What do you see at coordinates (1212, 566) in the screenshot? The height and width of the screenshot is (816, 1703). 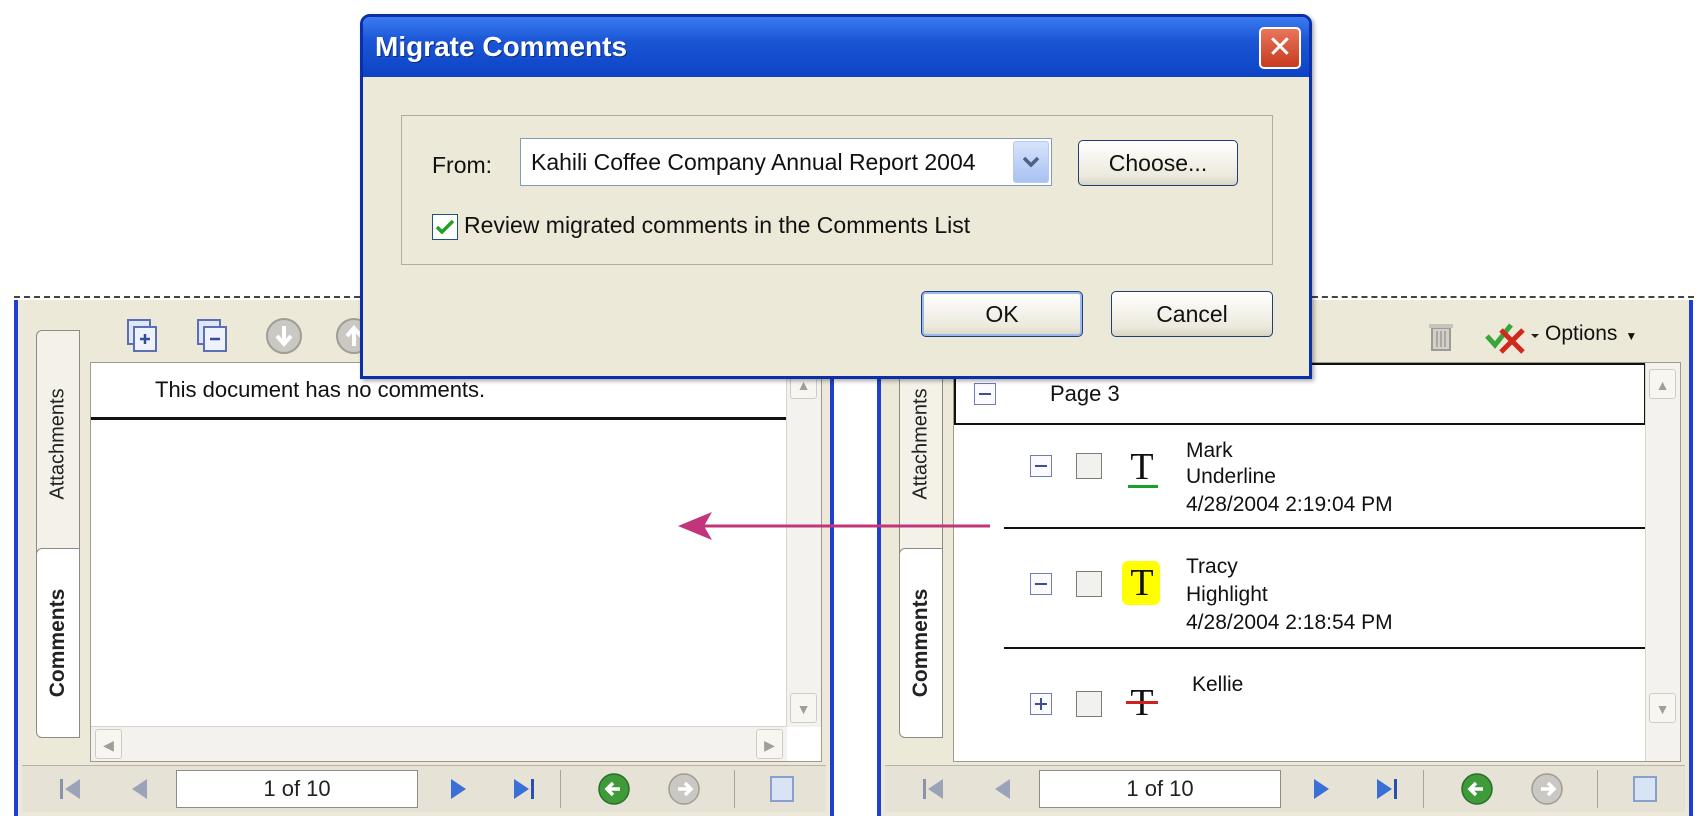 I see `comment-author: Tracy` at bounding box center [1212, 566].